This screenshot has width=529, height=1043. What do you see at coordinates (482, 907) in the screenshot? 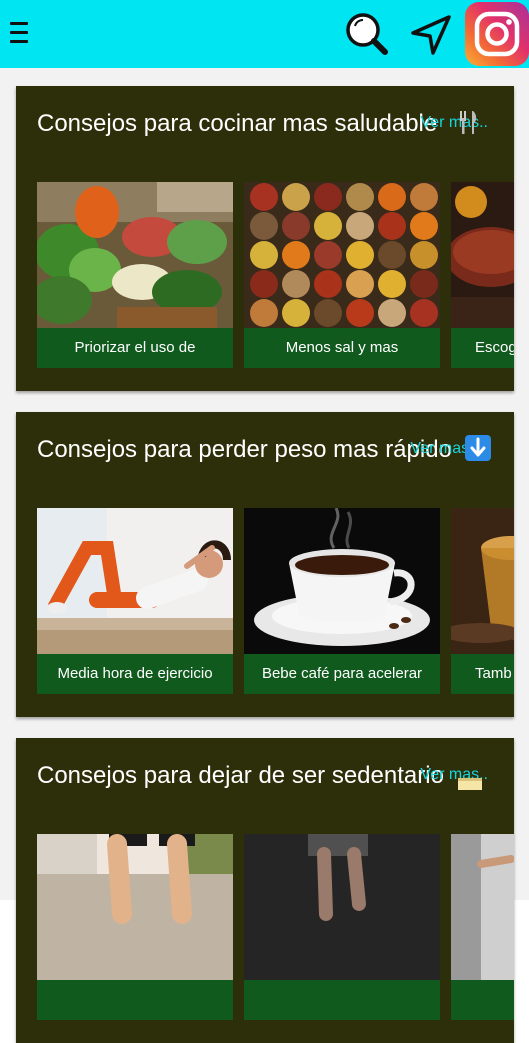
I see `activity-image` at bounding box center [482, 907].